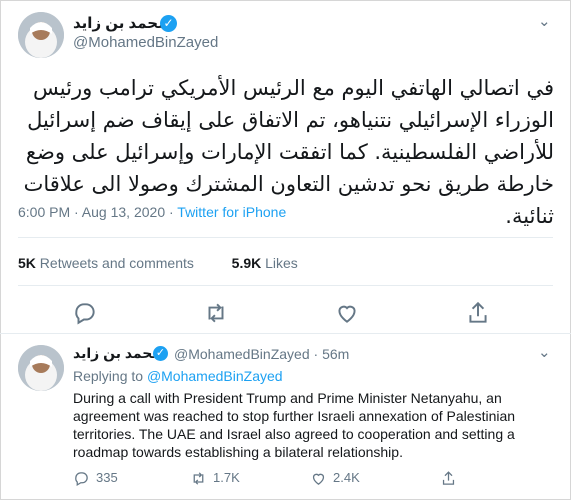  Describe the element at coordinates (242, 354) in the screenshot. I see `reply-handle: @MohamedBinZayed` at that location.